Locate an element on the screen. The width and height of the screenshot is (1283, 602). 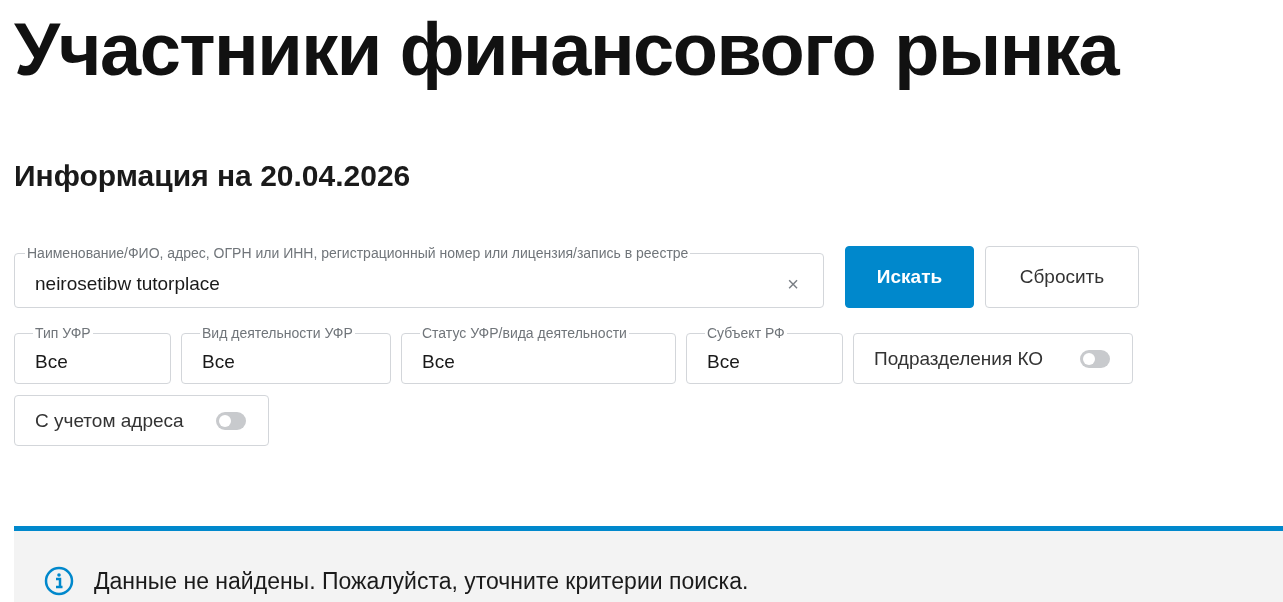
page-title: Участники финансового рынка is located at coordinates (567, 50).